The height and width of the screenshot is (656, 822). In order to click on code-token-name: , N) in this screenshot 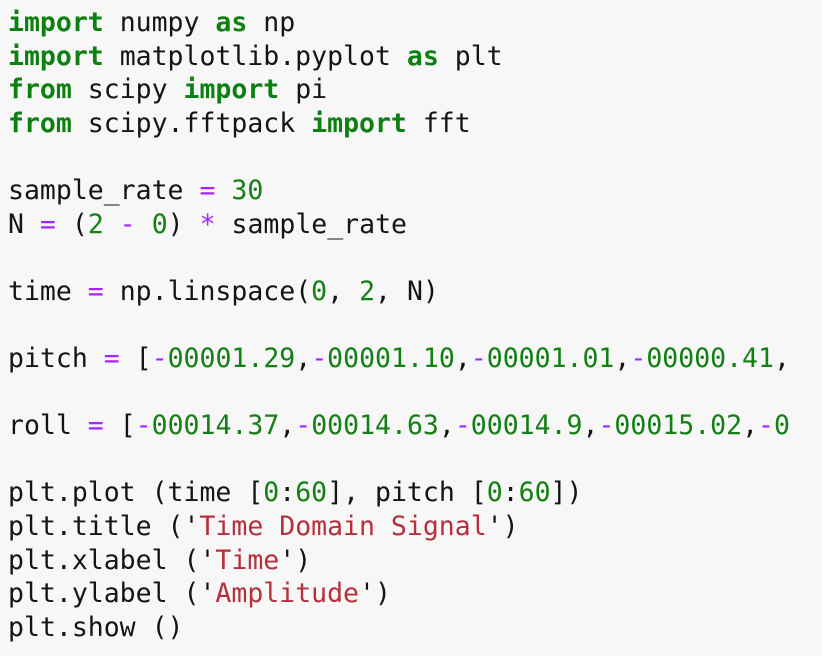, I will do `click(407, 291)`.